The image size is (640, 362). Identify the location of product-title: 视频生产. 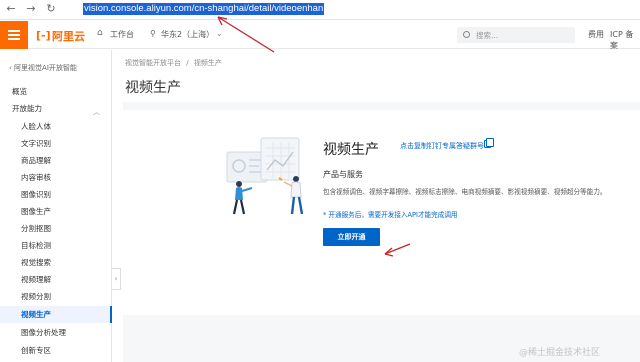
(351, 150).